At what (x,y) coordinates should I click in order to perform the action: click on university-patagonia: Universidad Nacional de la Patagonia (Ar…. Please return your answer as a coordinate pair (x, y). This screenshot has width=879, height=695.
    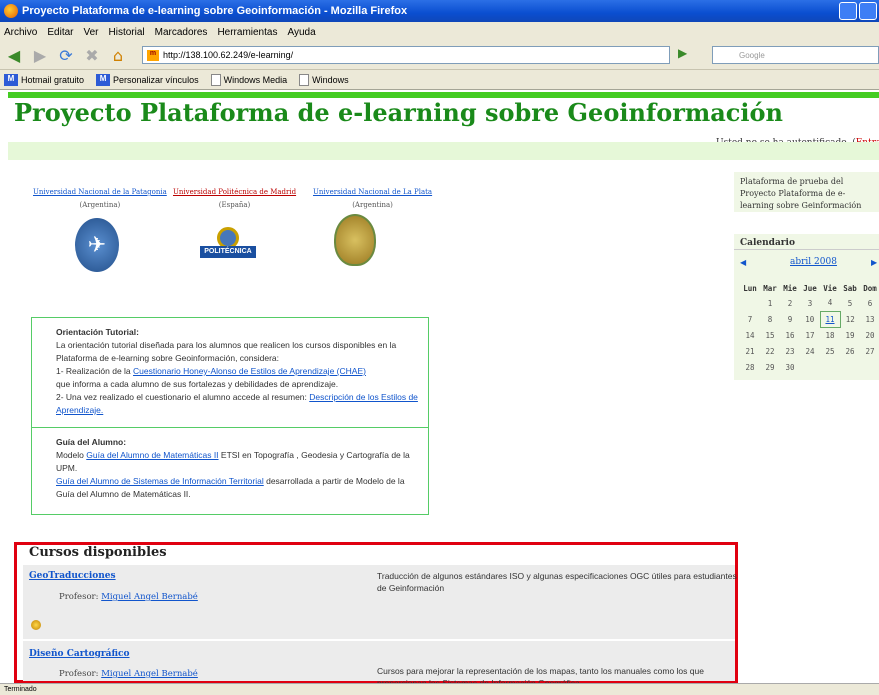
    Looking at the image, I should click on (100, 198).